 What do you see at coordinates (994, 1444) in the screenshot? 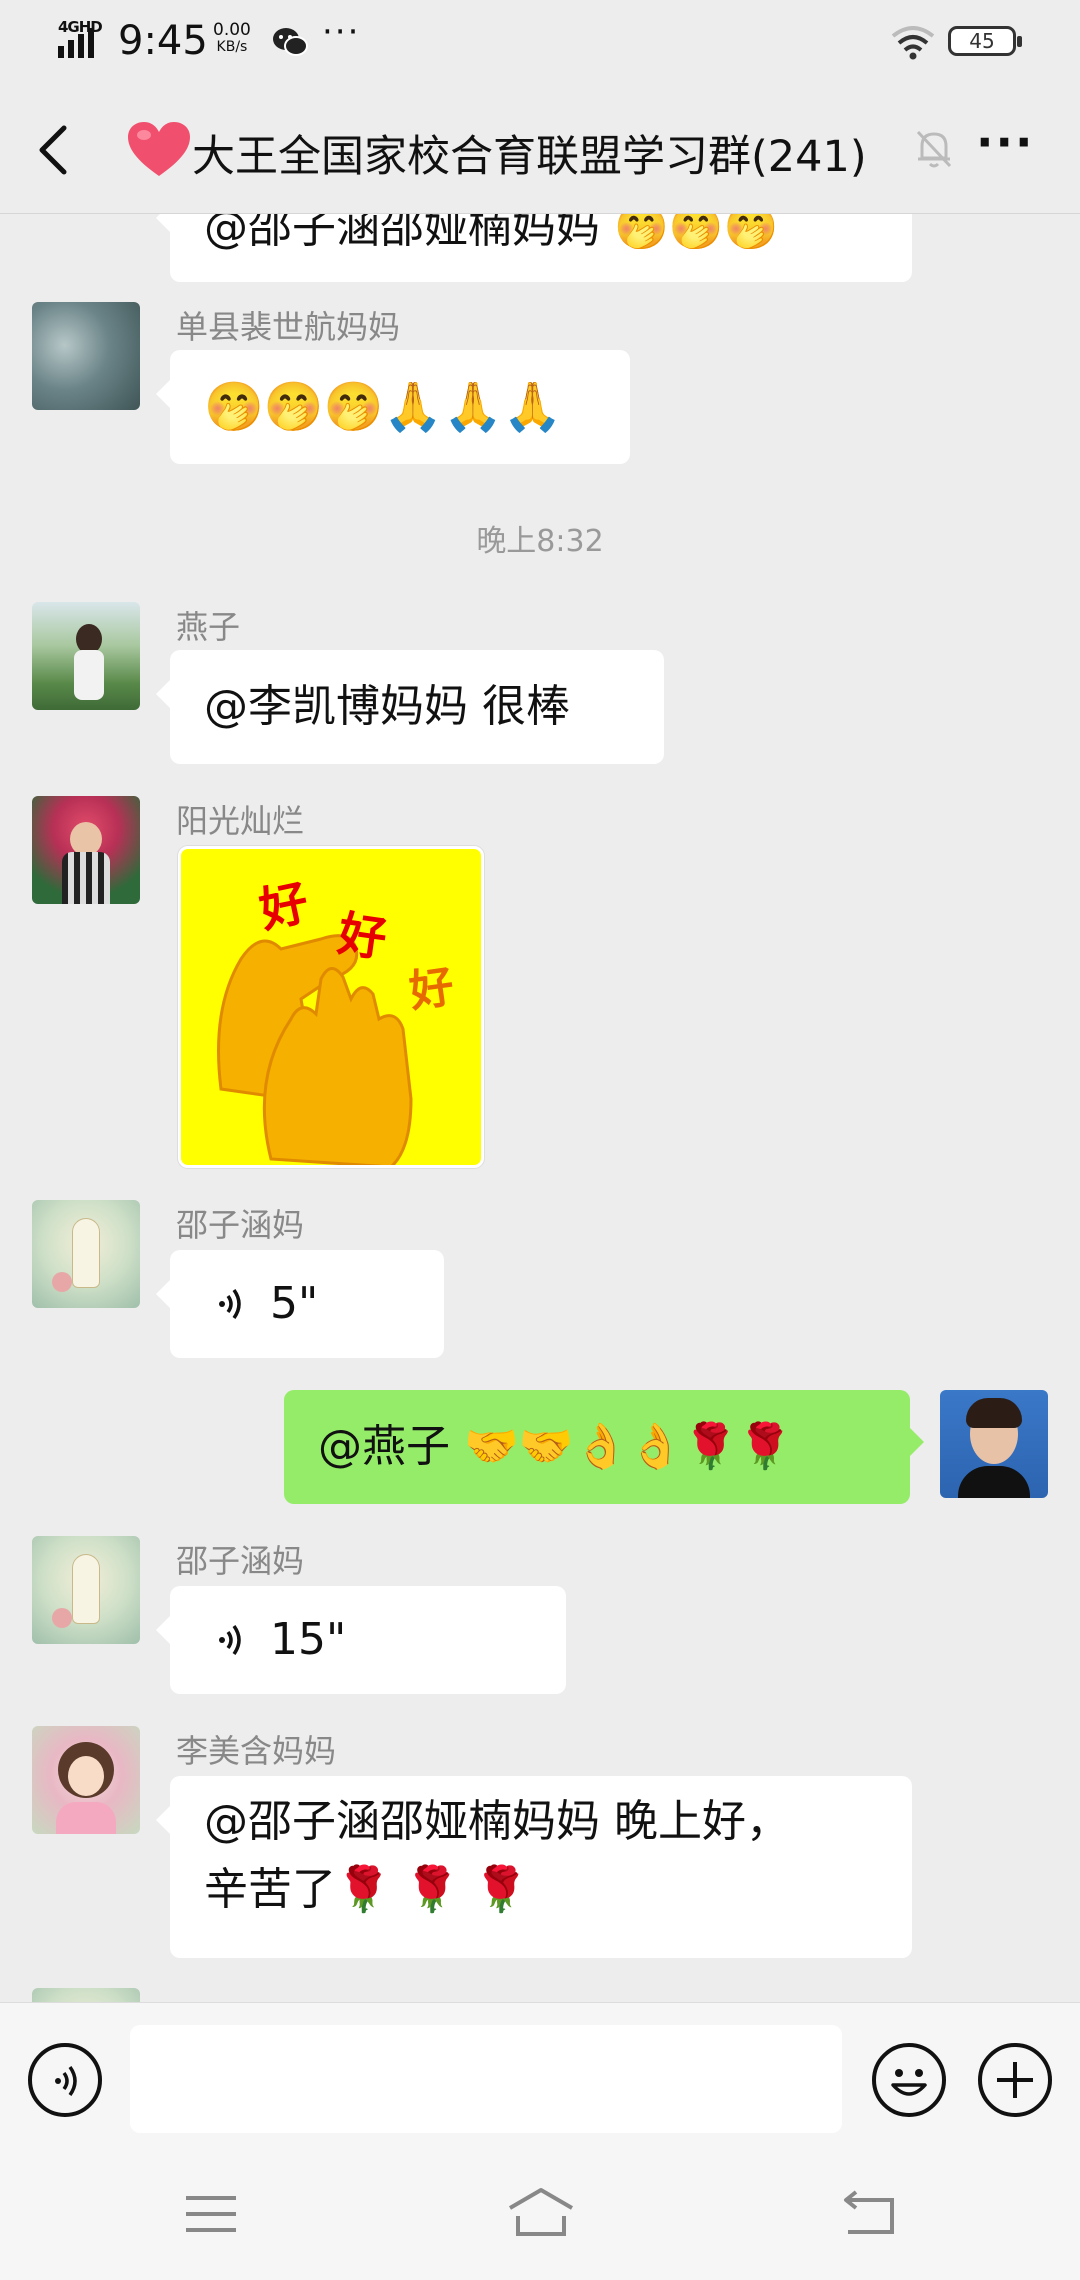
I see `my-avatar` at bounding box center [994, 1444].